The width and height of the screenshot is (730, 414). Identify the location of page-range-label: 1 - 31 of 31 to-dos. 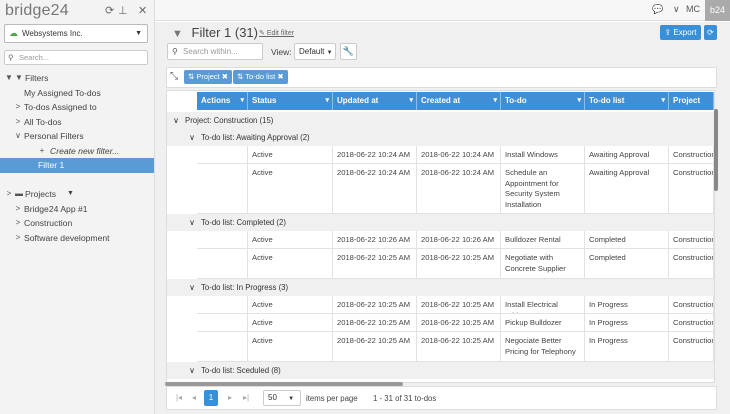
(405, 398).